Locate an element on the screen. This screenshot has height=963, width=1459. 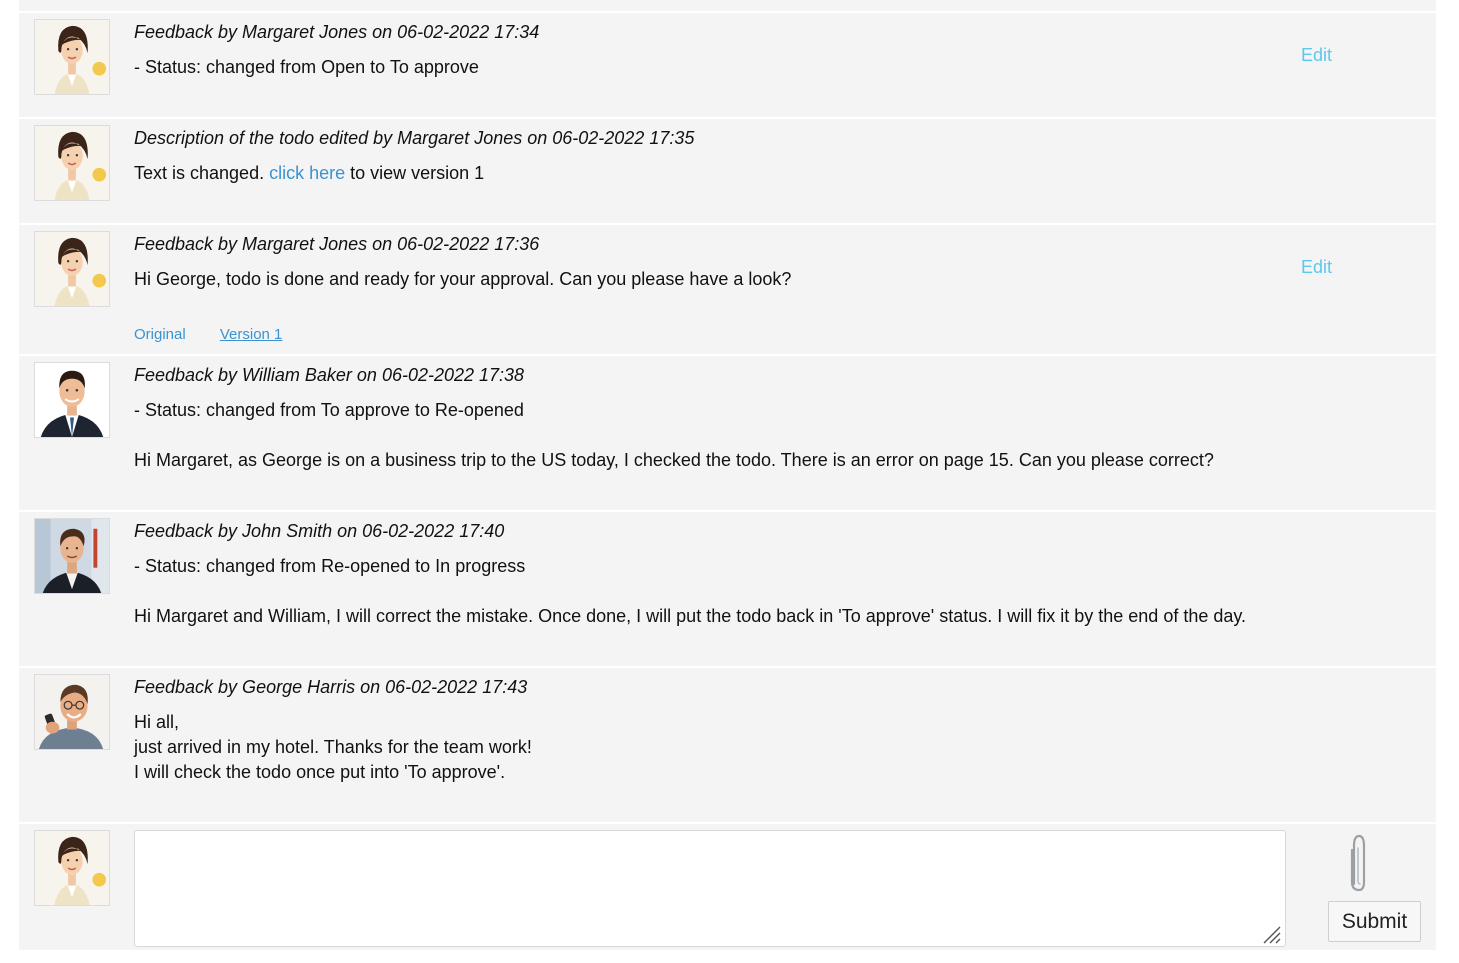
avatar-current-user is located at coordinates (72, 868).